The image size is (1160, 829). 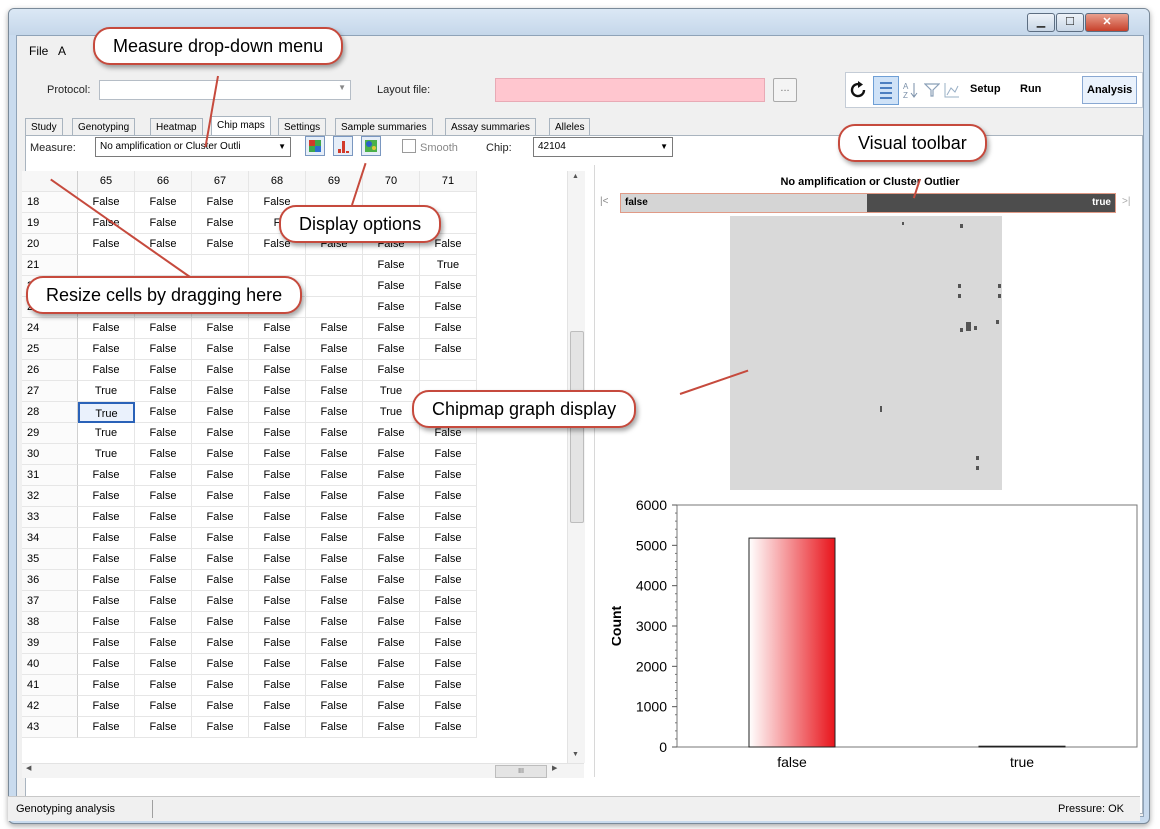 I want to click on tab-heatmap: Heatmap, so click(x=176, y=127).